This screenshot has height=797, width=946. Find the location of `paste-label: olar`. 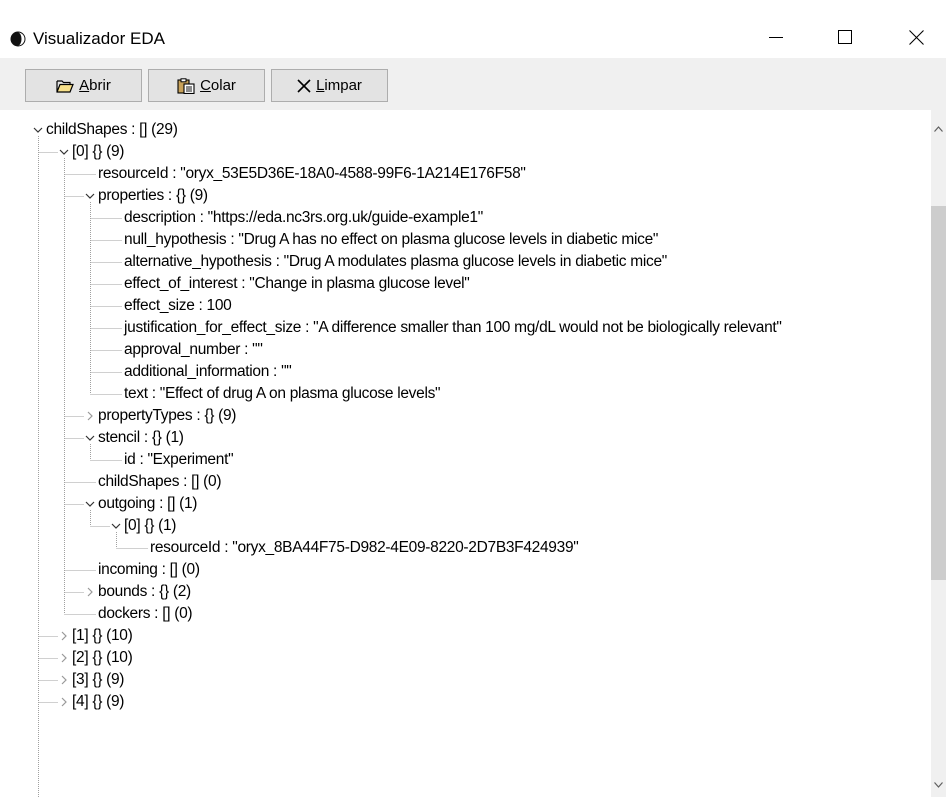

paste-label: olar is located at coordinates (223, 85).